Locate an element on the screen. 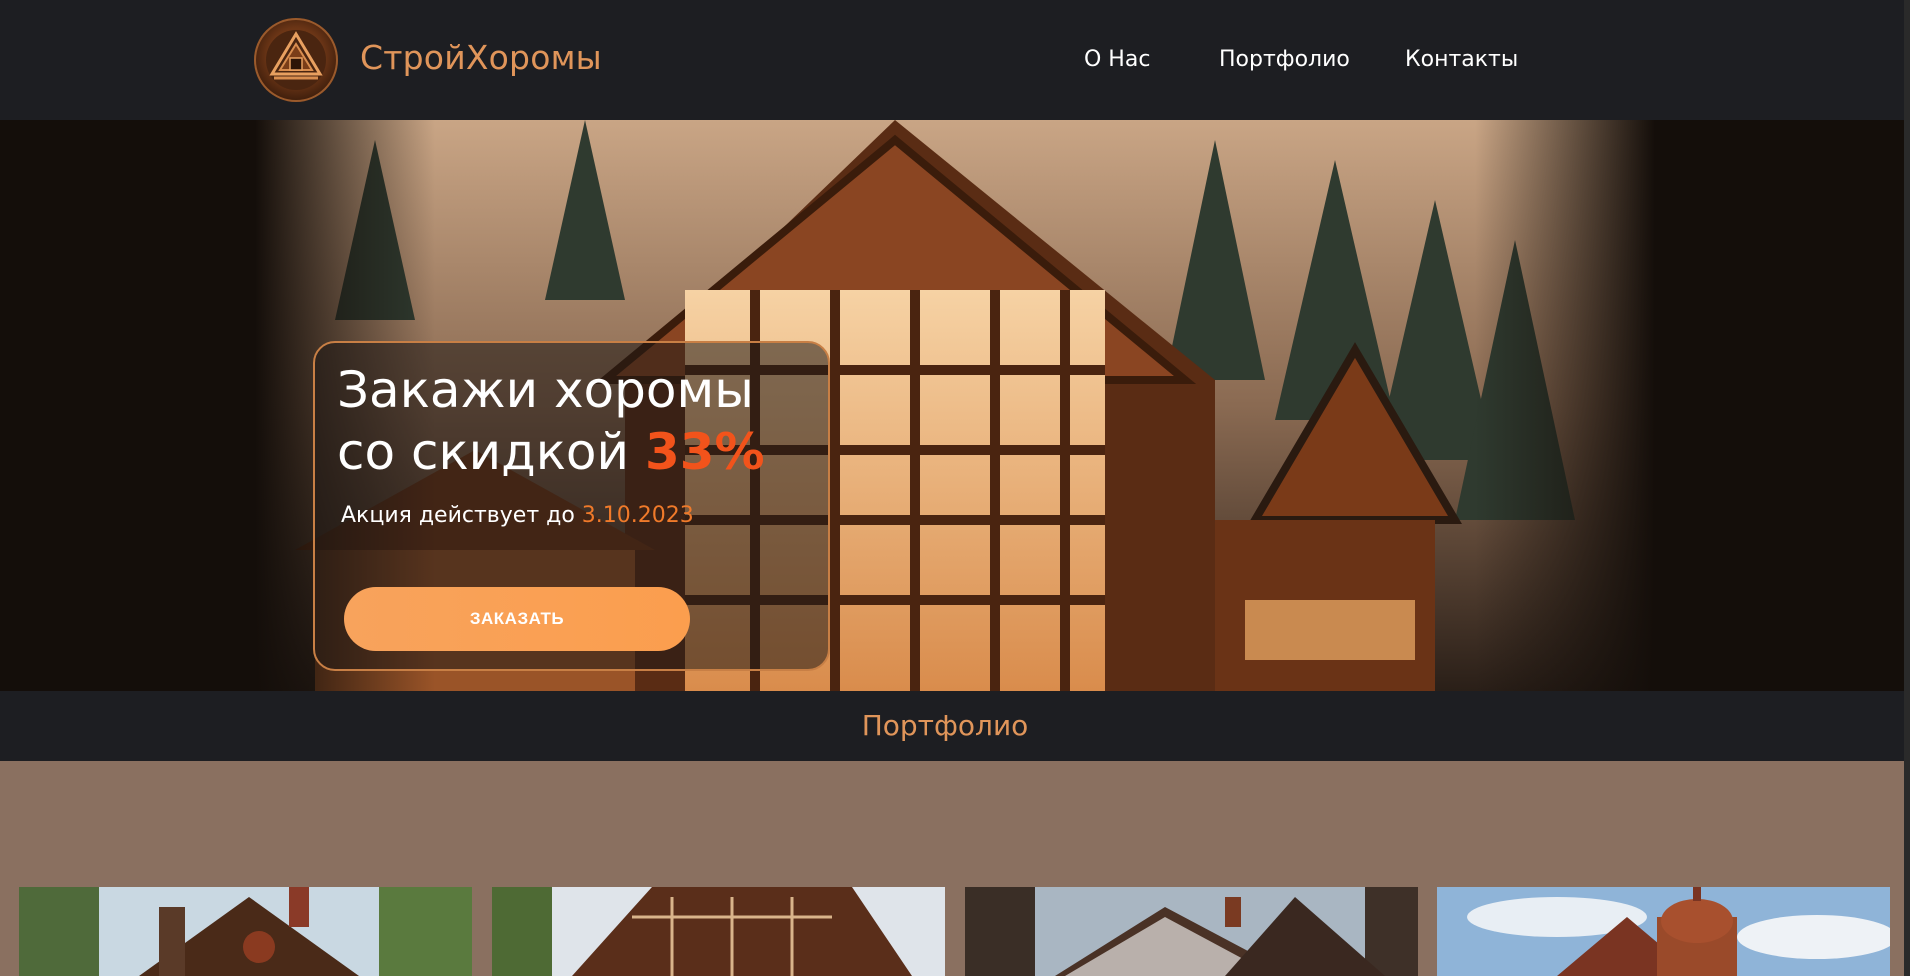  portfolio-header: Портфолио is located at coordinates (955, 726).